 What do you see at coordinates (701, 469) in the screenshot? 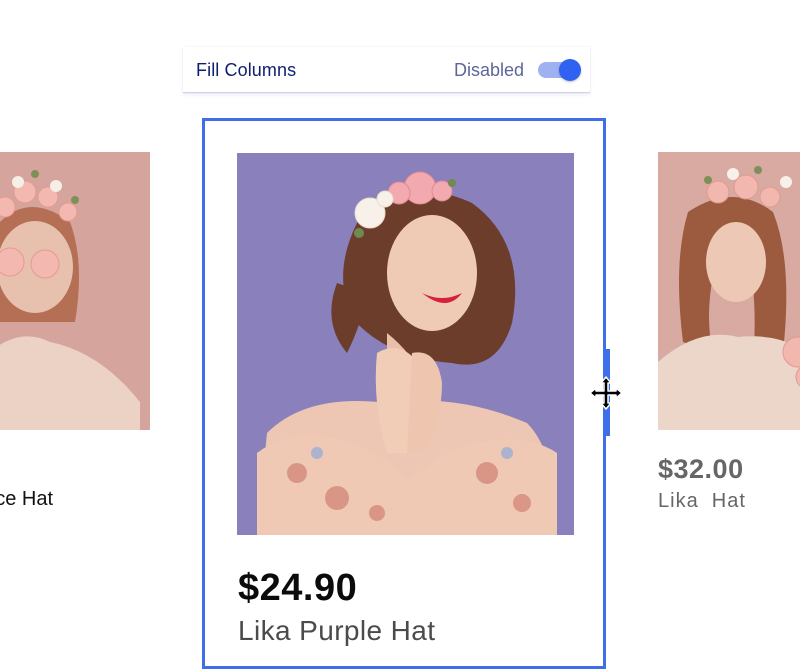
I see `product-price-right: $32.00` at bounding box center [701, 469].